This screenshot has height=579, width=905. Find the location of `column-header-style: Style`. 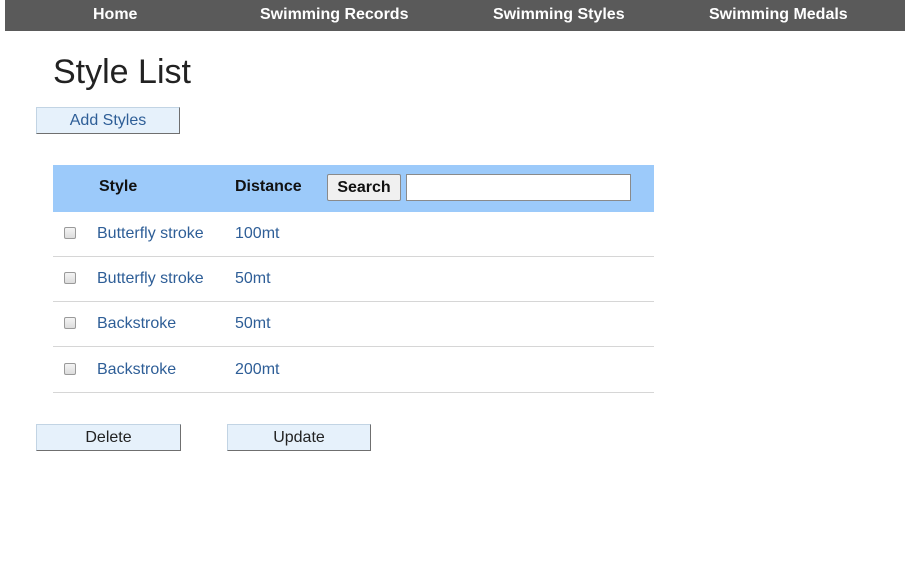

column-header-style: Style is located at coordinates (118, 186).